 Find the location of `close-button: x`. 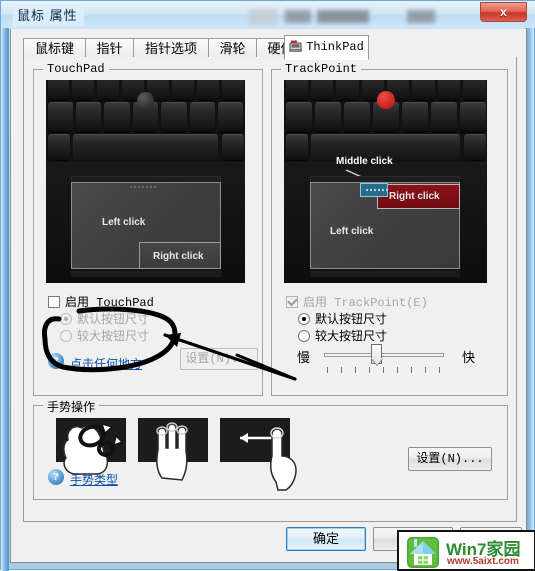

close-button: x is located at coordinates (503, 12).